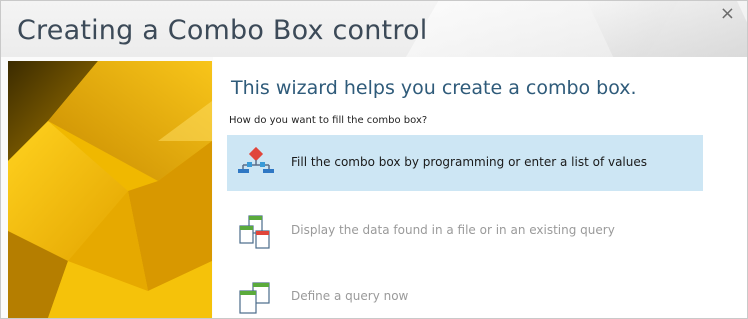 This screenshot has height=319, width=748. What do you see at coordinates (222, 30) in the screenshot?
I see `window-title: Creating a Combo Box control` at bounding box center [222, 30].